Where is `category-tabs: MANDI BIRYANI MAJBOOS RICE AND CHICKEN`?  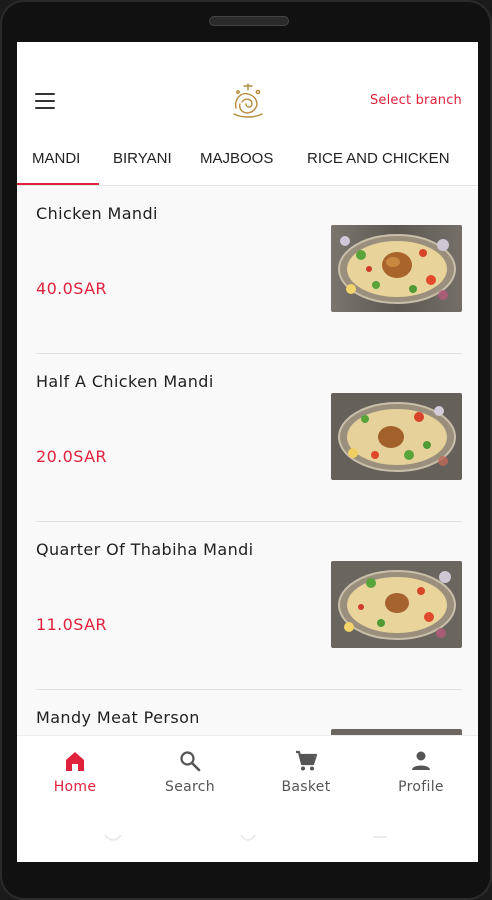 category-tabs: MANDI BIRYANI MAJBOOS RICE AND CHICKEN is located at coordinates (247, 164).